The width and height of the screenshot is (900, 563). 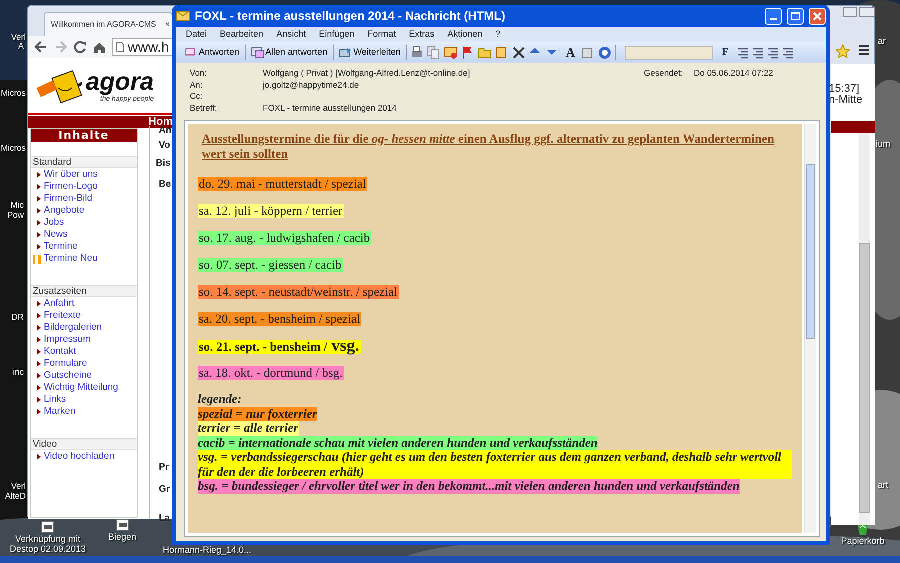 I want to click on legend-title: legende:, so click(x=220, y=399).